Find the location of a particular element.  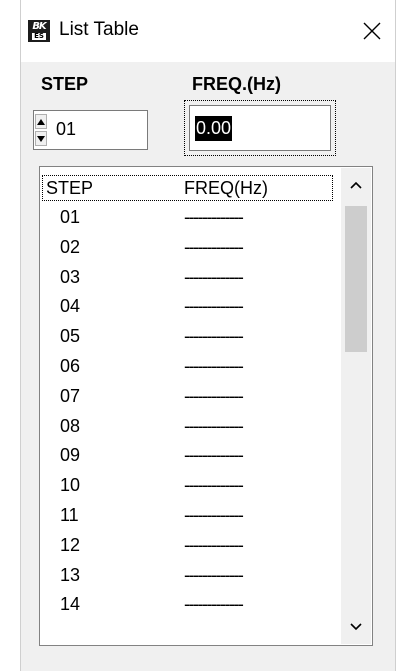

list-header-freq: FREQ(Hz) is located at coordinates (226, 188).